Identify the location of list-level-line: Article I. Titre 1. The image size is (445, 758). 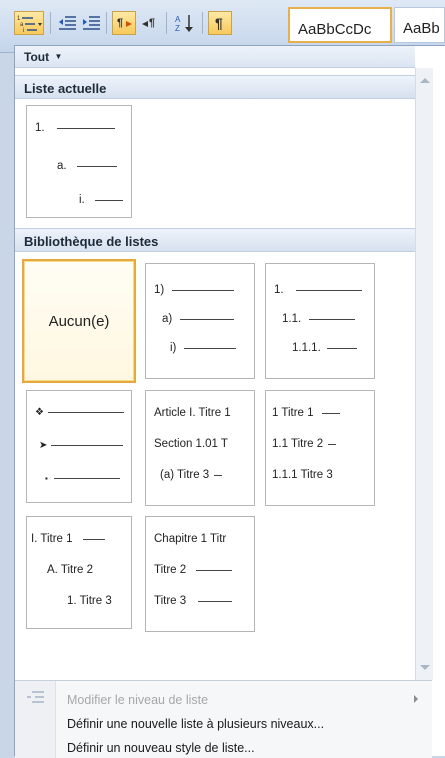
(192, 413).